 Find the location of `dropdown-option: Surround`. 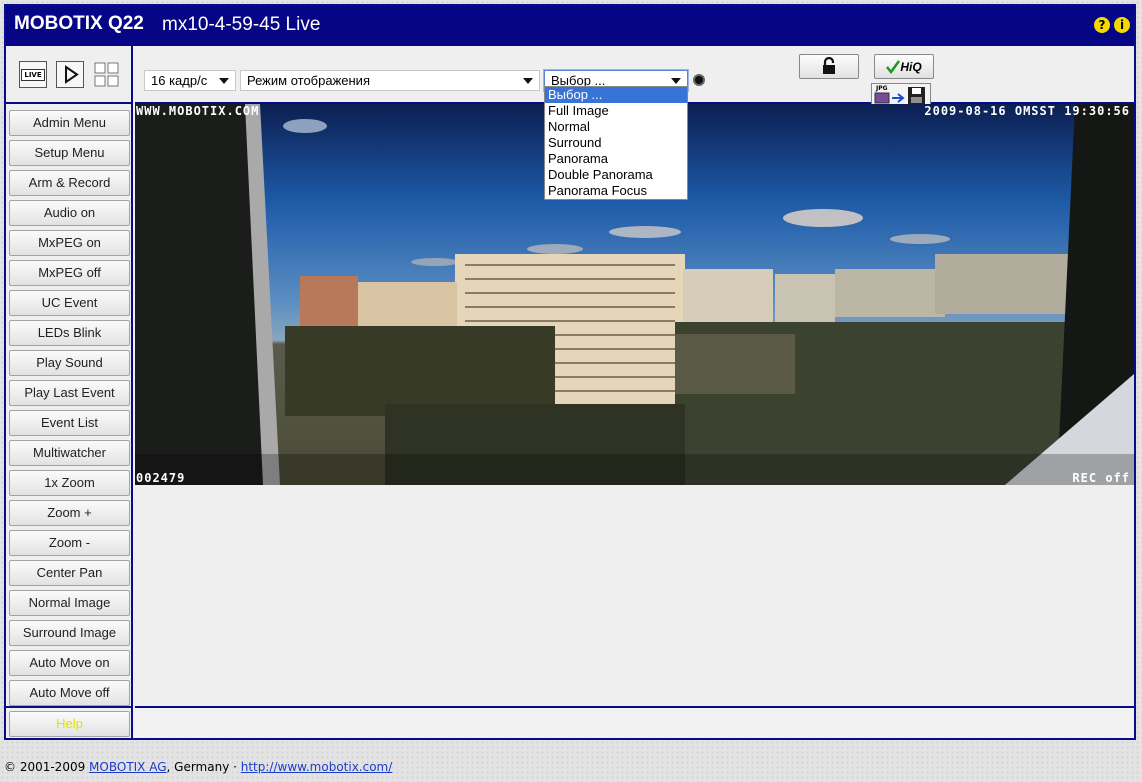

dropdown-option: Surround is located at coordinates (616, 143).